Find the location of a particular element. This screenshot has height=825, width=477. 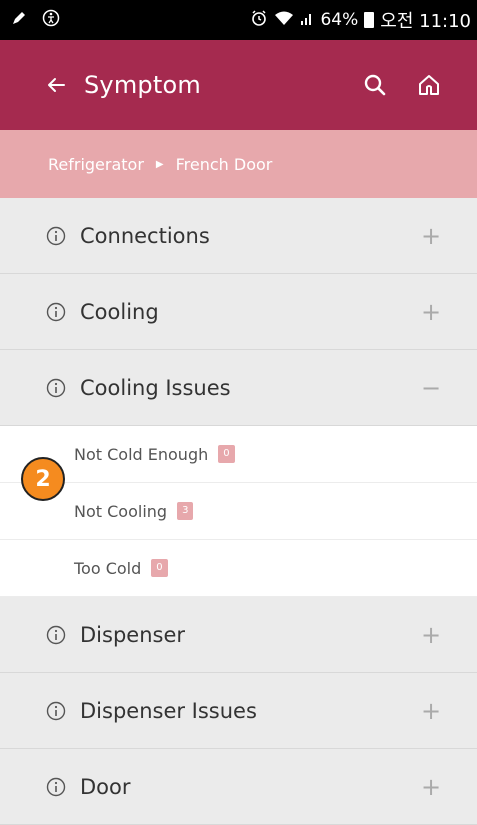

symptom-not-cooling: Not Cooling 3 is located at coordinates (238, 511).